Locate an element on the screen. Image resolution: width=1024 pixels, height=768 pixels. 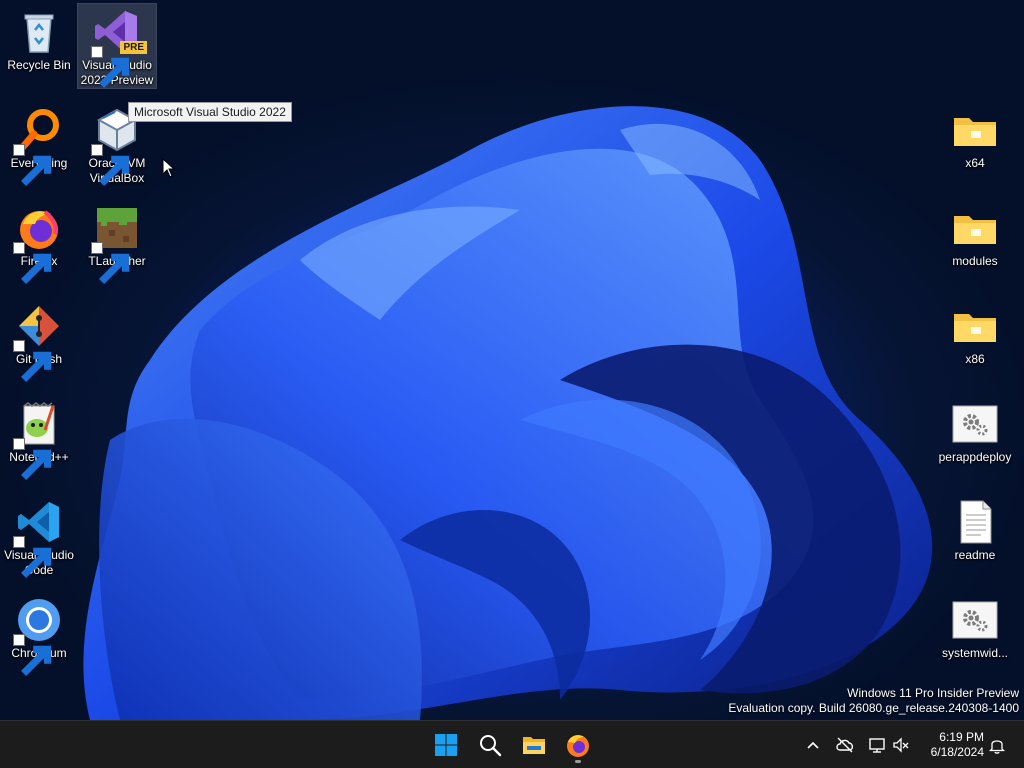
desktop-icon-recycle-bin: Recycle Bin is located at coordinates (39, 38).